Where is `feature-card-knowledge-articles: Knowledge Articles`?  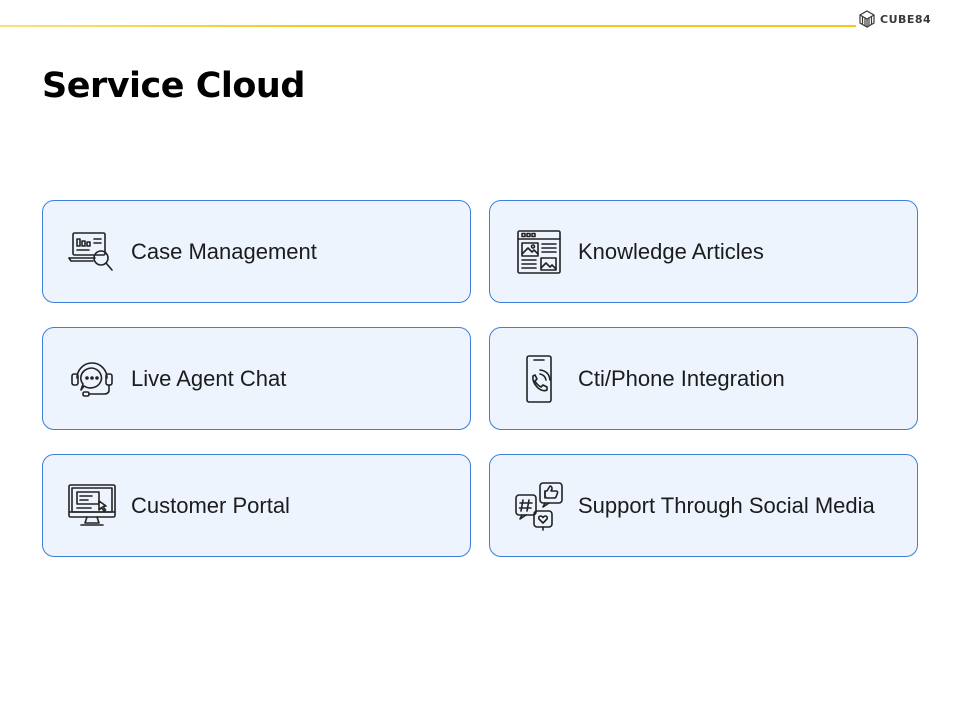 feature-card-knowledge-articles: Knowledge Articles is located at coordinates (703, 251).